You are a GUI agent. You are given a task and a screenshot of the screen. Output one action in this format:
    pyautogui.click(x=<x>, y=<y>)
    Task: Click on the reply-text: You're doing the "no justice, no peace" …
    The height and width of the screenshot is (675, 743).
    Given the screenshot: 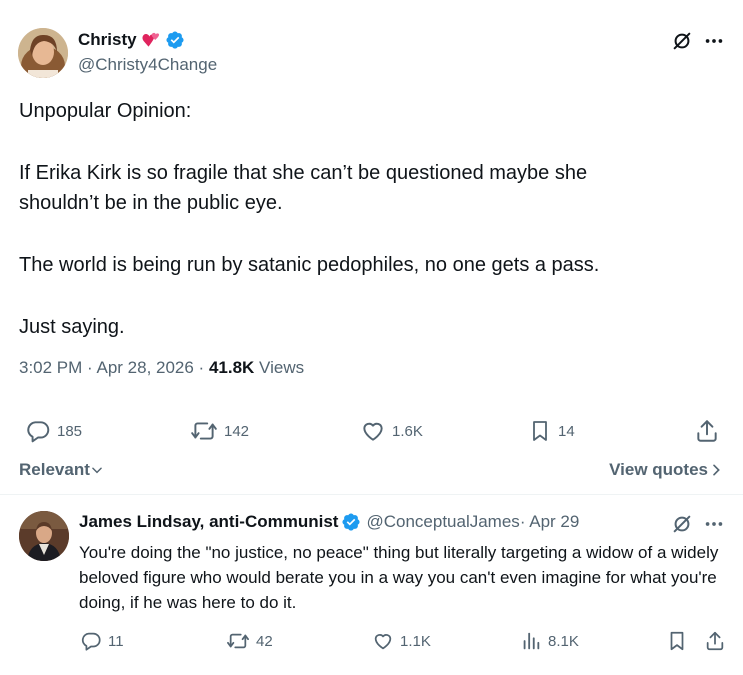 What is the action you would take?
    pyautogui.click(x=399, y=577)
    